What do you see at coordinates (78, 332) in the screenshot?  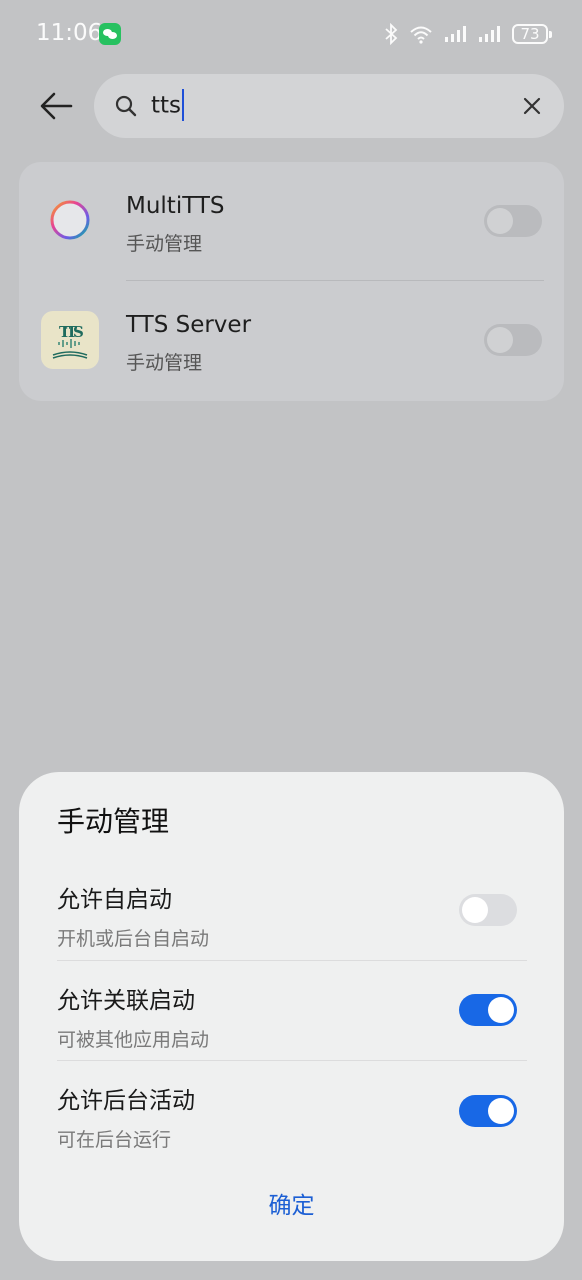 I see `svg-text: S` at bounding box center [78, 332].